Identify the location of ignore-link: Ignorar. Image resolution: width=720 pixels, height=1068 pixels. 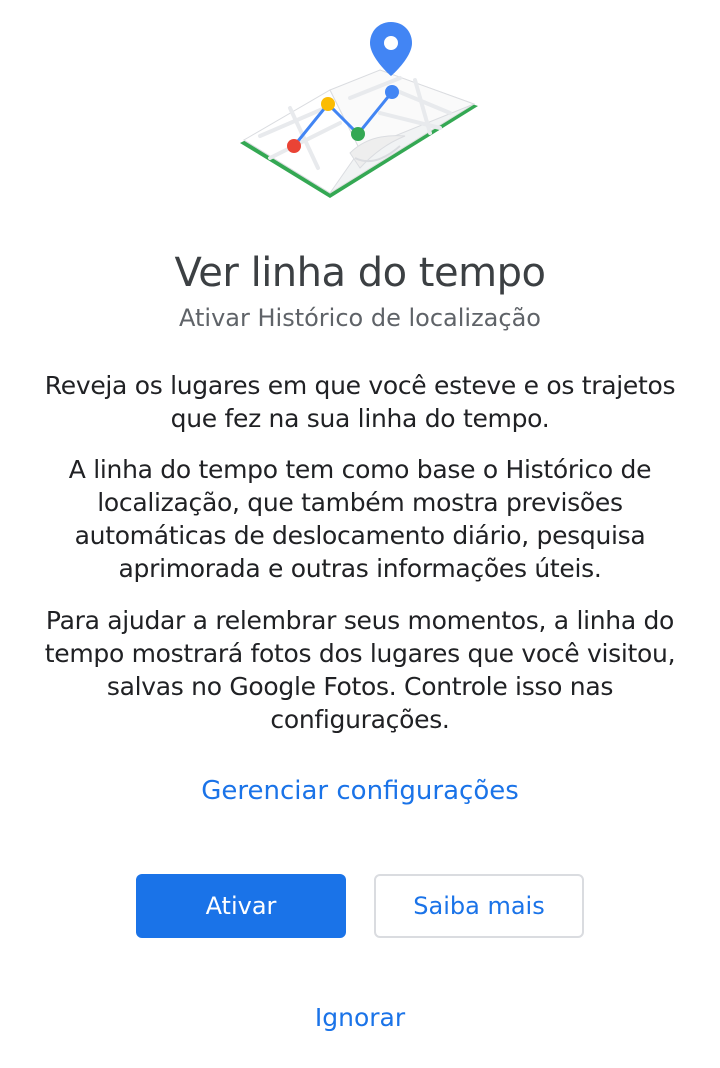
(360, 1017).